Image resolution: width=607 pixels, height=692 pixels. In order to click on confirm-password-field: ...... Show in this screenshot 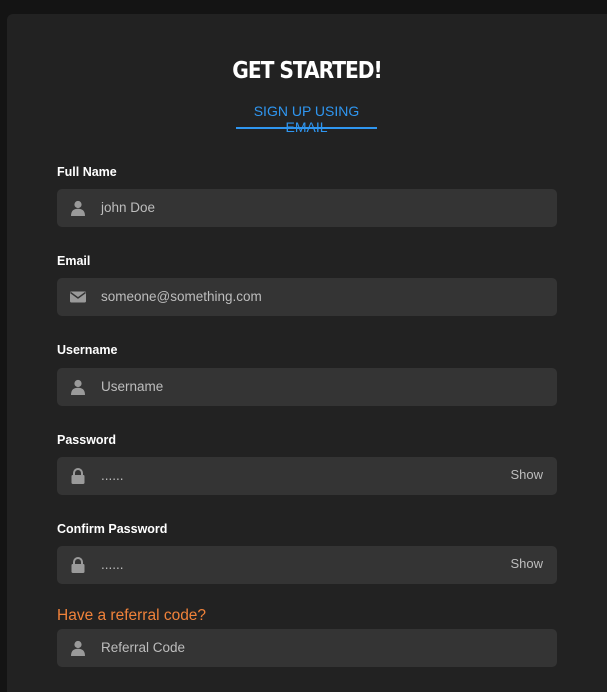, I will do `click(307, 565)`.